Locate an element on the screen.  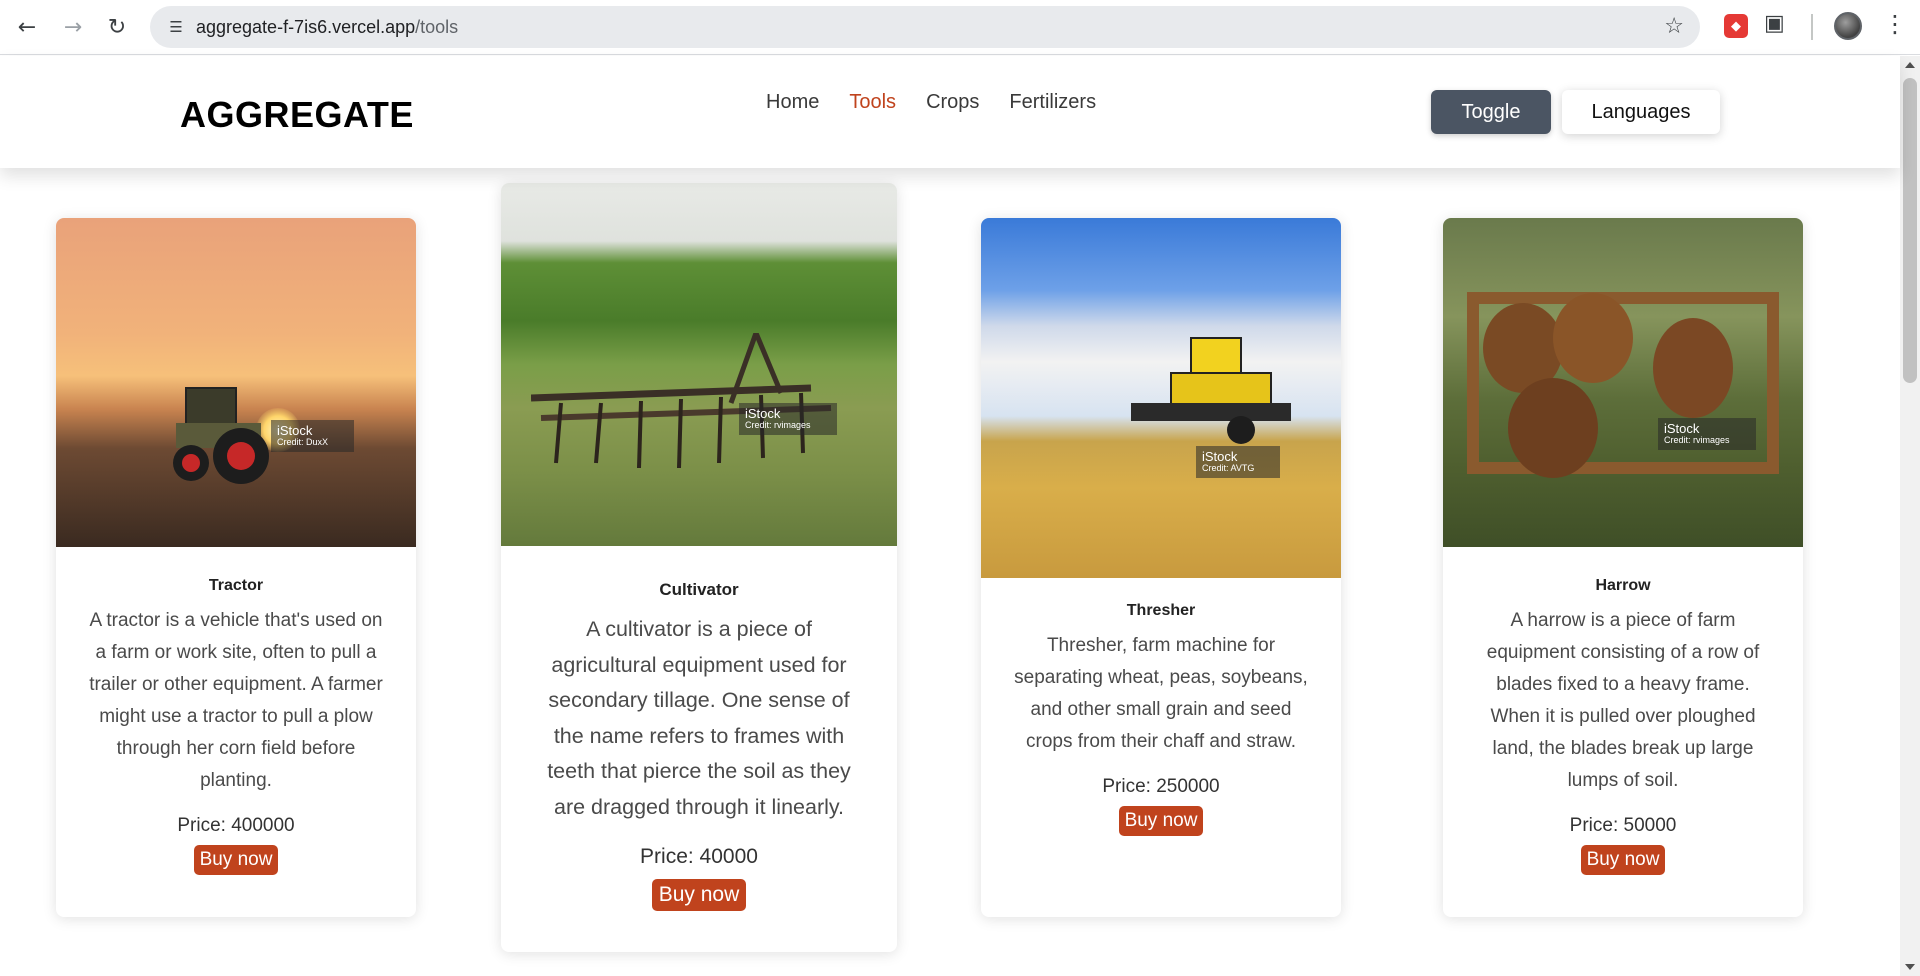
site-settings-icon: ☰ is located at coordinates (176, 27).